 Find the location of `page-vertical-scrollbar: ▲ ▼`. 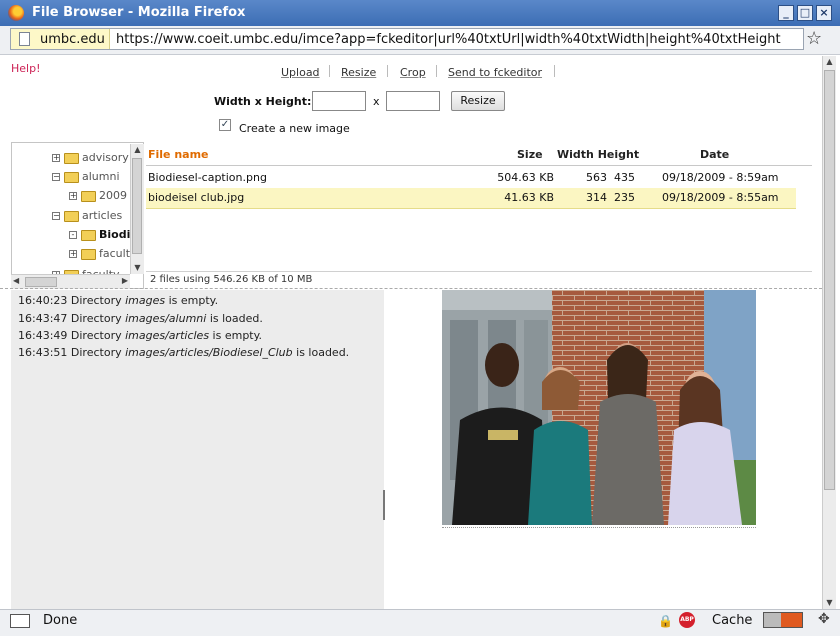

page-vertical-scrollbar: ▲ ▼ is located at coordinates (829, 332).